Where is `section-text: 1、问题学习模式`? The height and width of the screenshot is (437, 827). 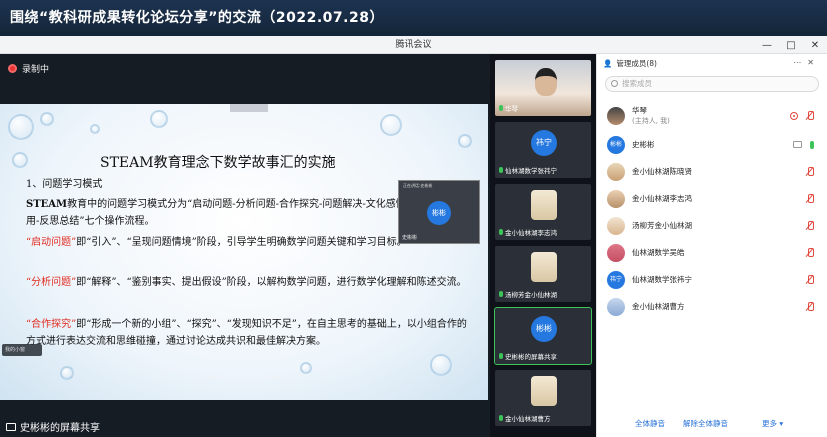
section-text: 1、问题学习模式 is located at coordinates (64, 184).